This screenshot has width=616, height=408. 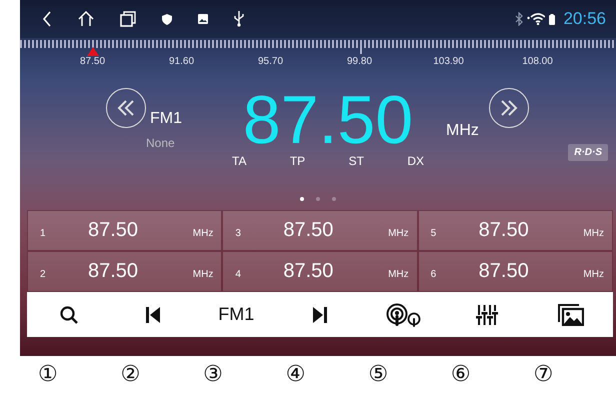 I want to click on frequency-display: 87.50, so click(x=328, y=120).